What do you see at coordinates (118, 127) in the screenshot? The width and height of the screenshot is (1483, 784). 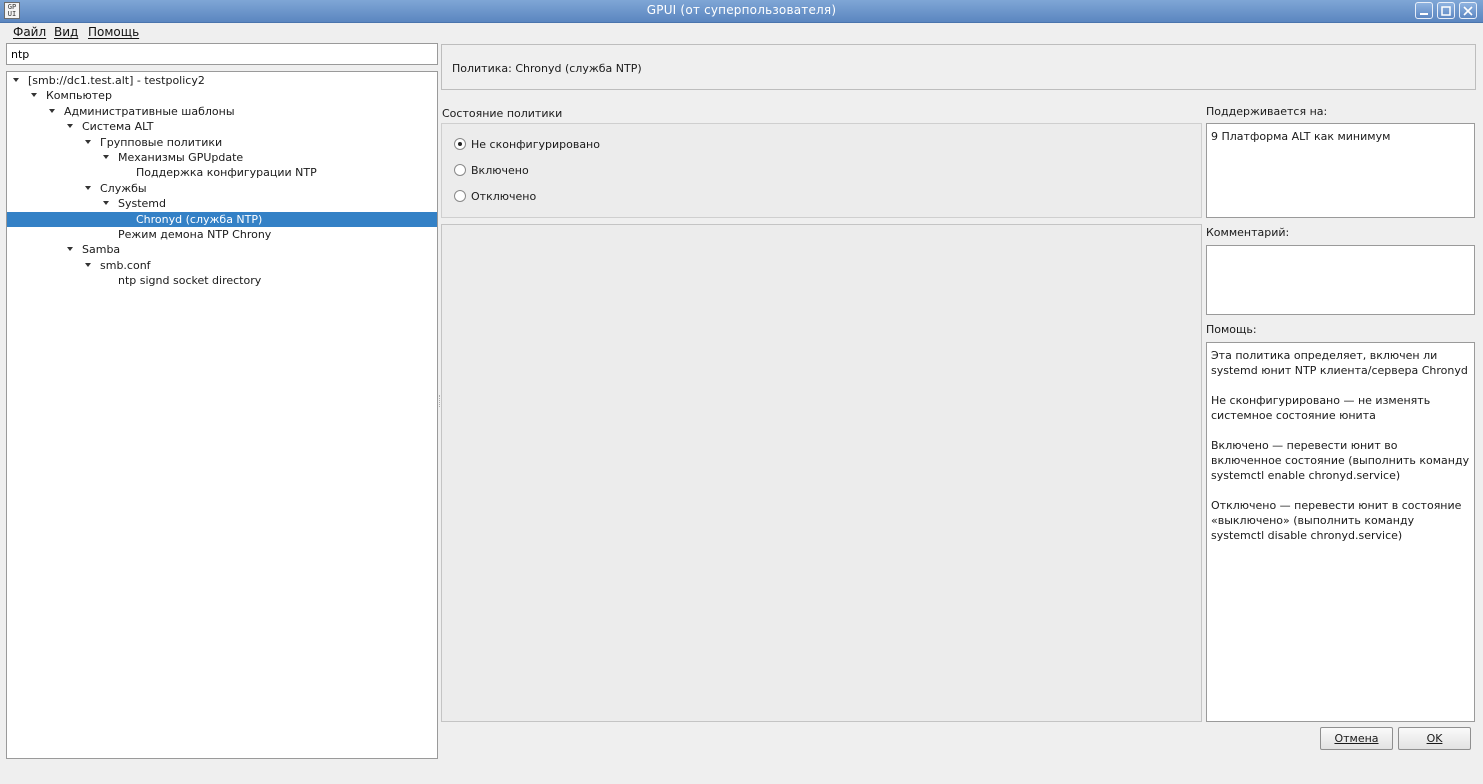 I see `tree-item-label: Система ALT` at bounding box center [118, 127].